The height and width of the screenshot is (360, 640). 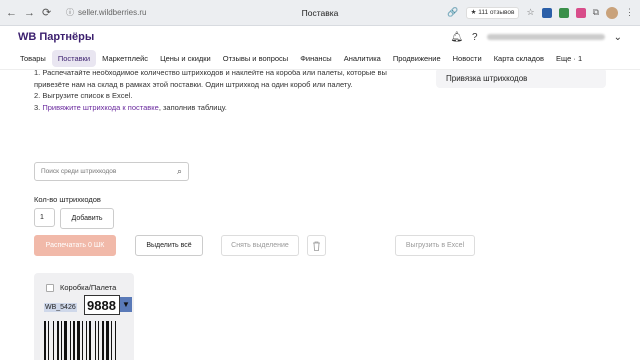 I want to click on nav-tab: Еще · 1, so click(x=569, y=58).